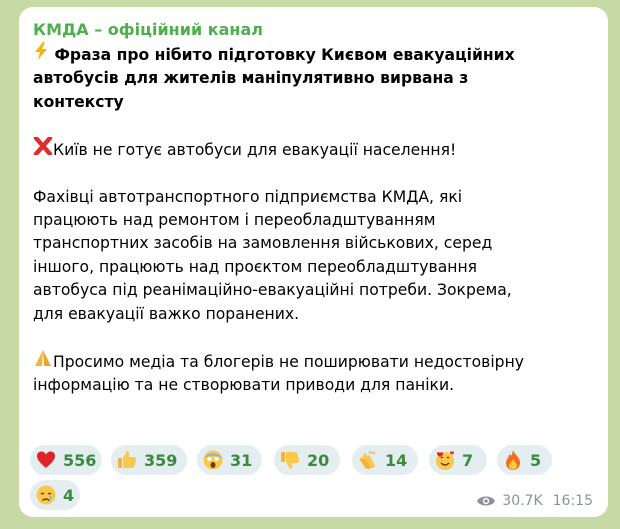 The height and width of the screenshot is (529, 620). What do you see at coordinates (241, 460) in the screenshot?
I see `reaction-count: 31` at bounding box center [241, 460].